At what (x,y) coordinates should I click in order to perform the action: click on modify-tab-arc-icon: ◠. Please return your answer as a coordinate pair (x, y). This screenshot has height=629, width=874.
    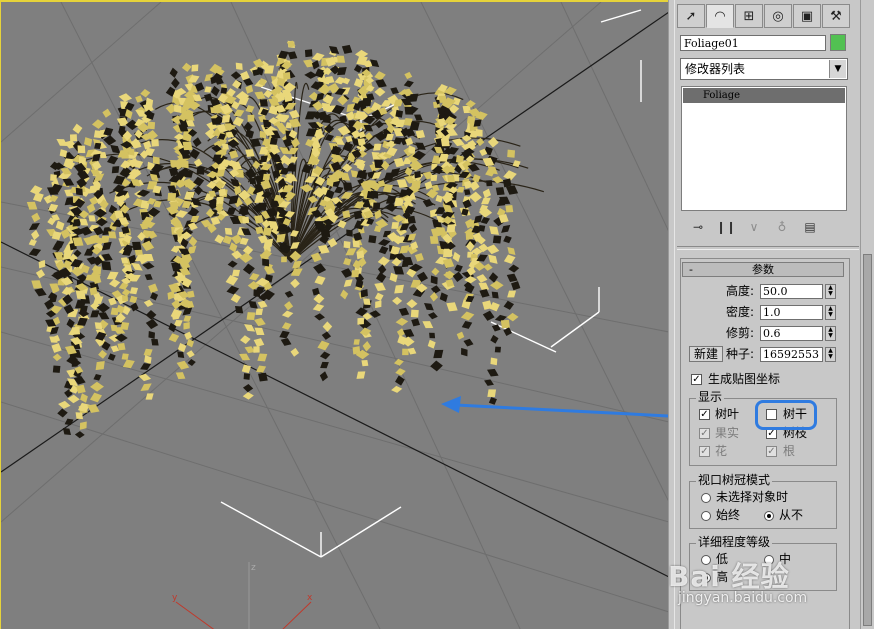
    Looking at the image, I should click on (720, 16).